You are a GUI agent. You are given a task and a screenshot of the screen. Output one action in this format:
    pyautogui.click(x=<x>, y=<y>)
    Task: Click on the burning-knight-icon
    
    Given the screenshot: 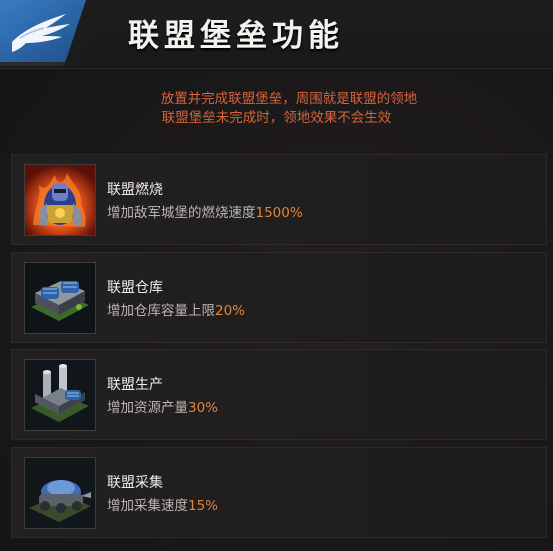 What is the action you would take?
    pyautogui.click(x=60, y=200)
    